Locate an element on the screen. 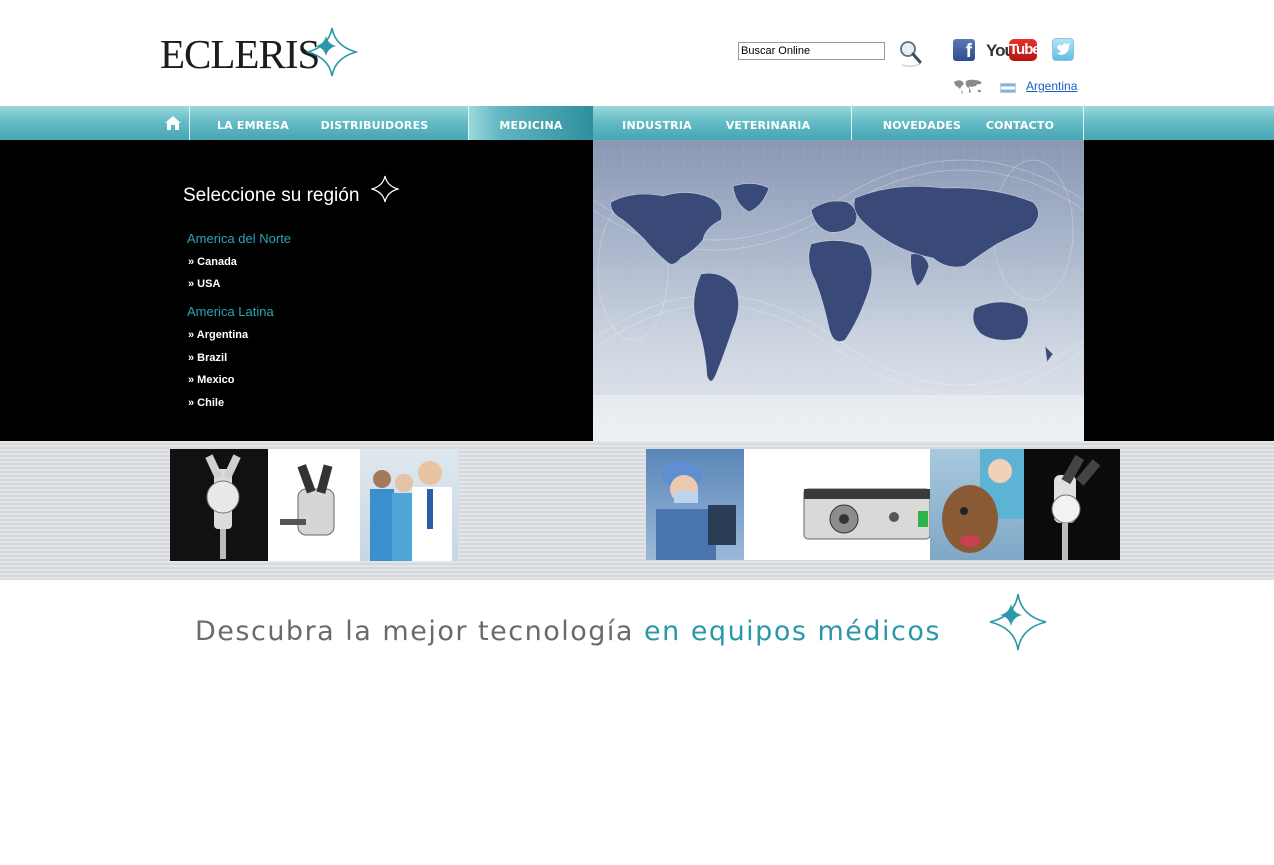 This screenshot has height=865, width=1274. region-title: Seleccione su región is located at coordinates (271, 195).